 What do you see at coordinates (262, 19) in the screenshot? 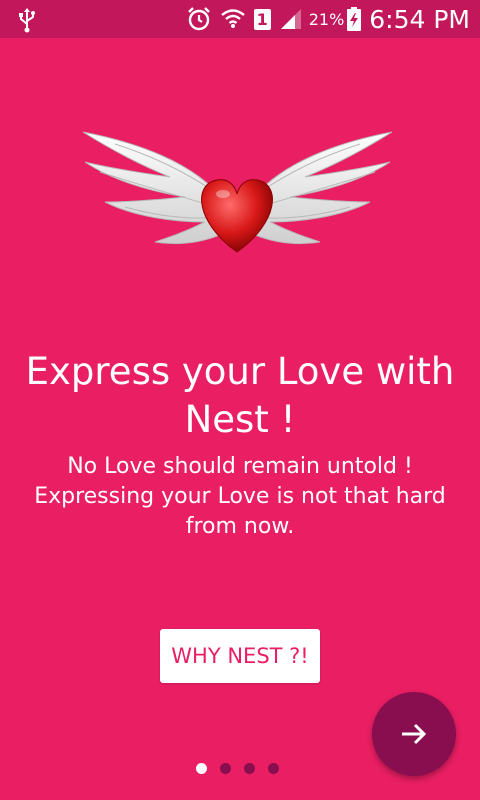
I see `sim-icon: 1` at bounding box center [262, 19].